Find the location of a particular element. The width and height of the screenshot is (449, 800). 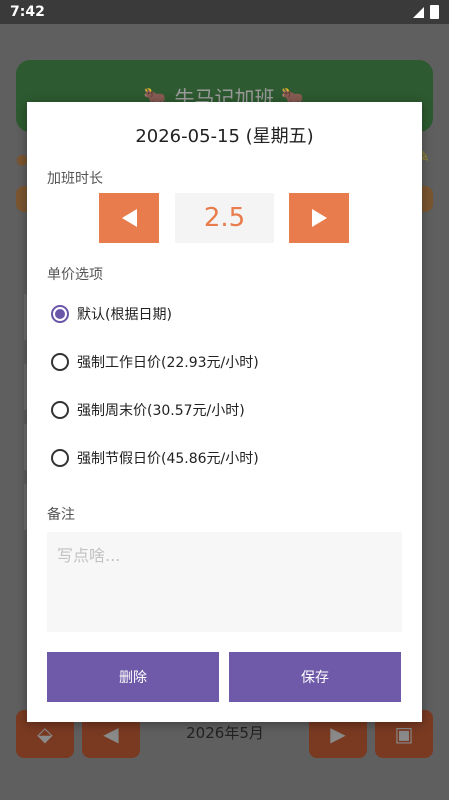

rate-label: 单价选项 is located at coordinates (75, 275).